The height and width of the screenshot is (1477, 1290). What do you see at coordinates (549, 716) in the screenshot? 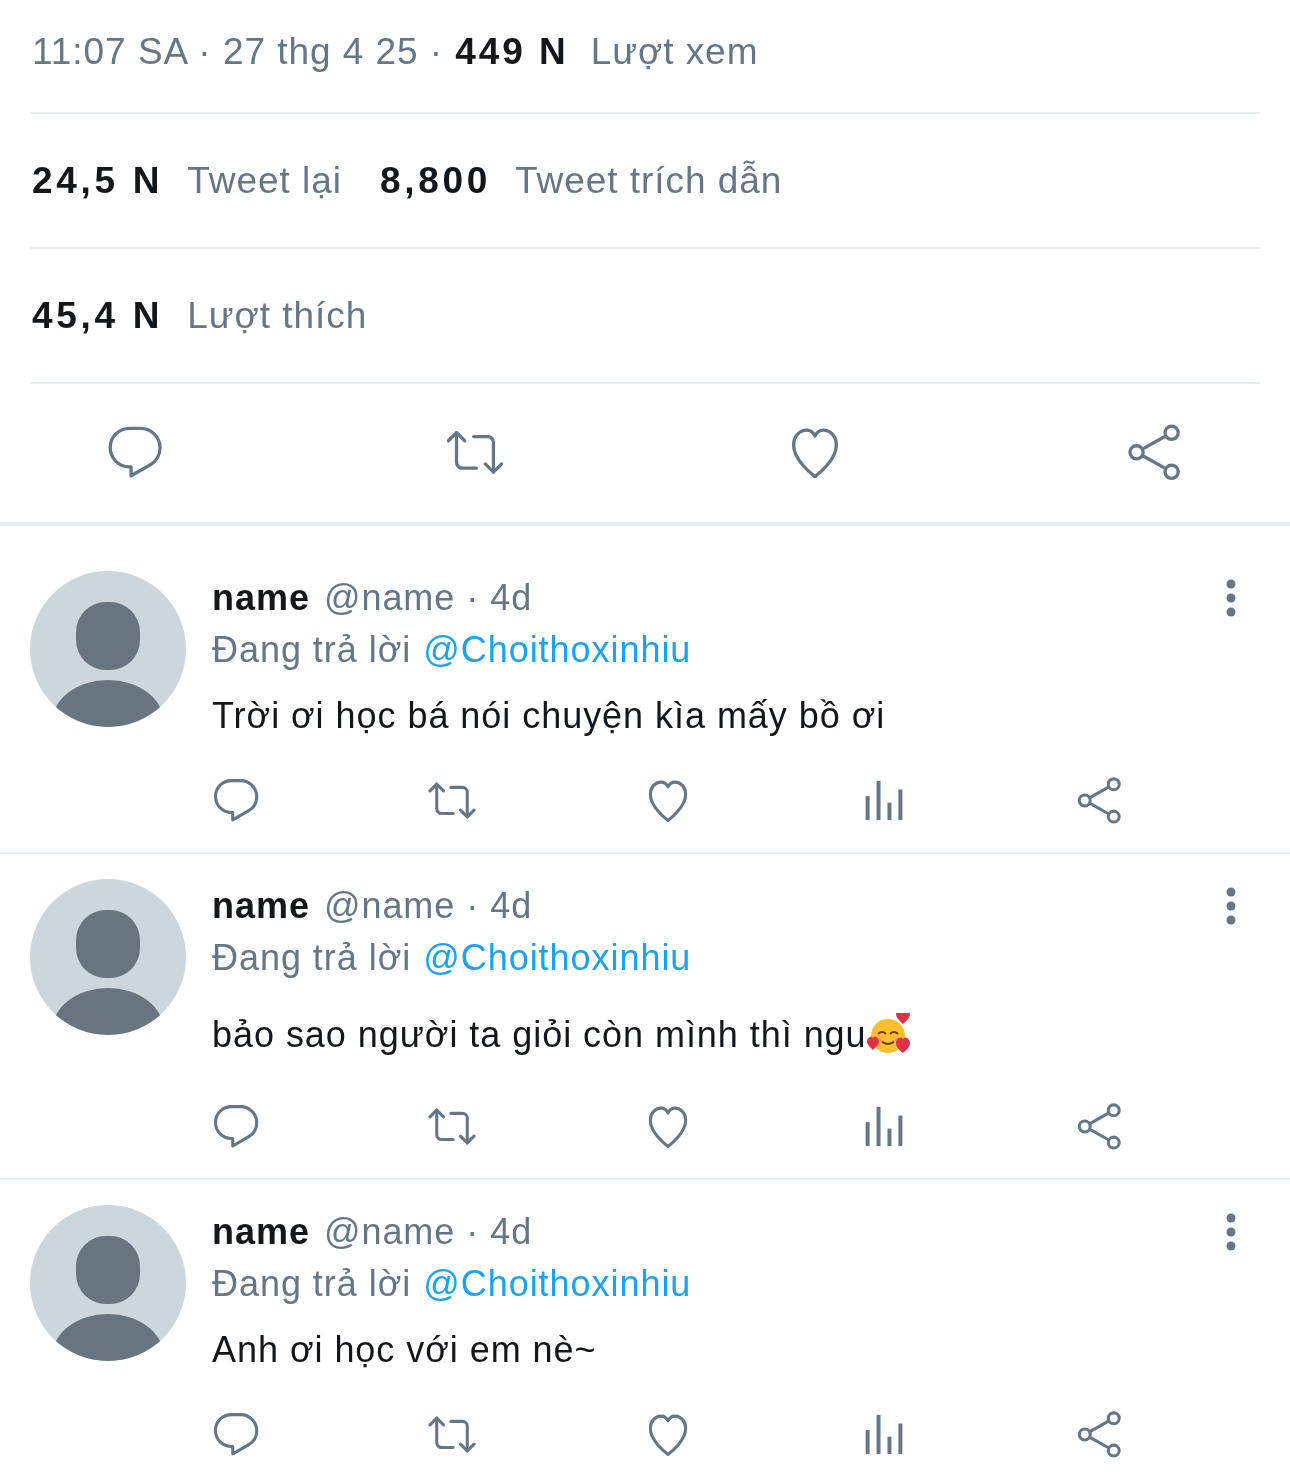
I see `reply-text: Trời ơi học bá nói chuyện kìa mấy bồ ơi` at bounding box center [549, 716].